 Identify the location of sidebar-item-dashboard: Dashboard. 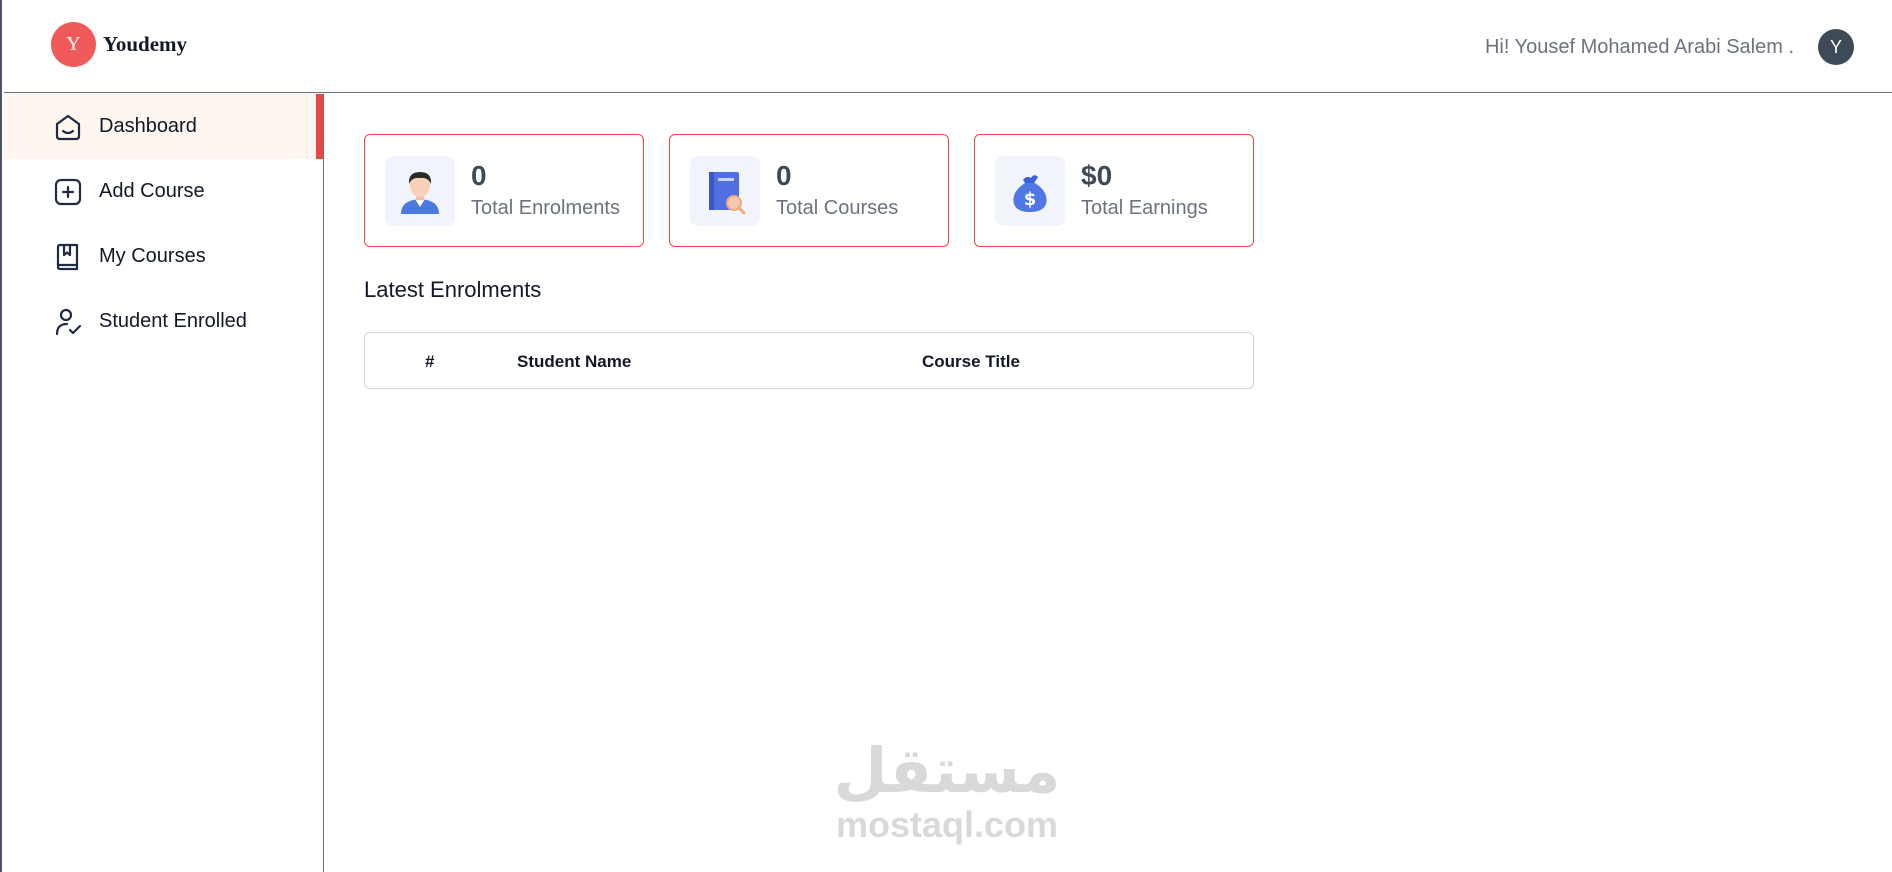
(163, 126).